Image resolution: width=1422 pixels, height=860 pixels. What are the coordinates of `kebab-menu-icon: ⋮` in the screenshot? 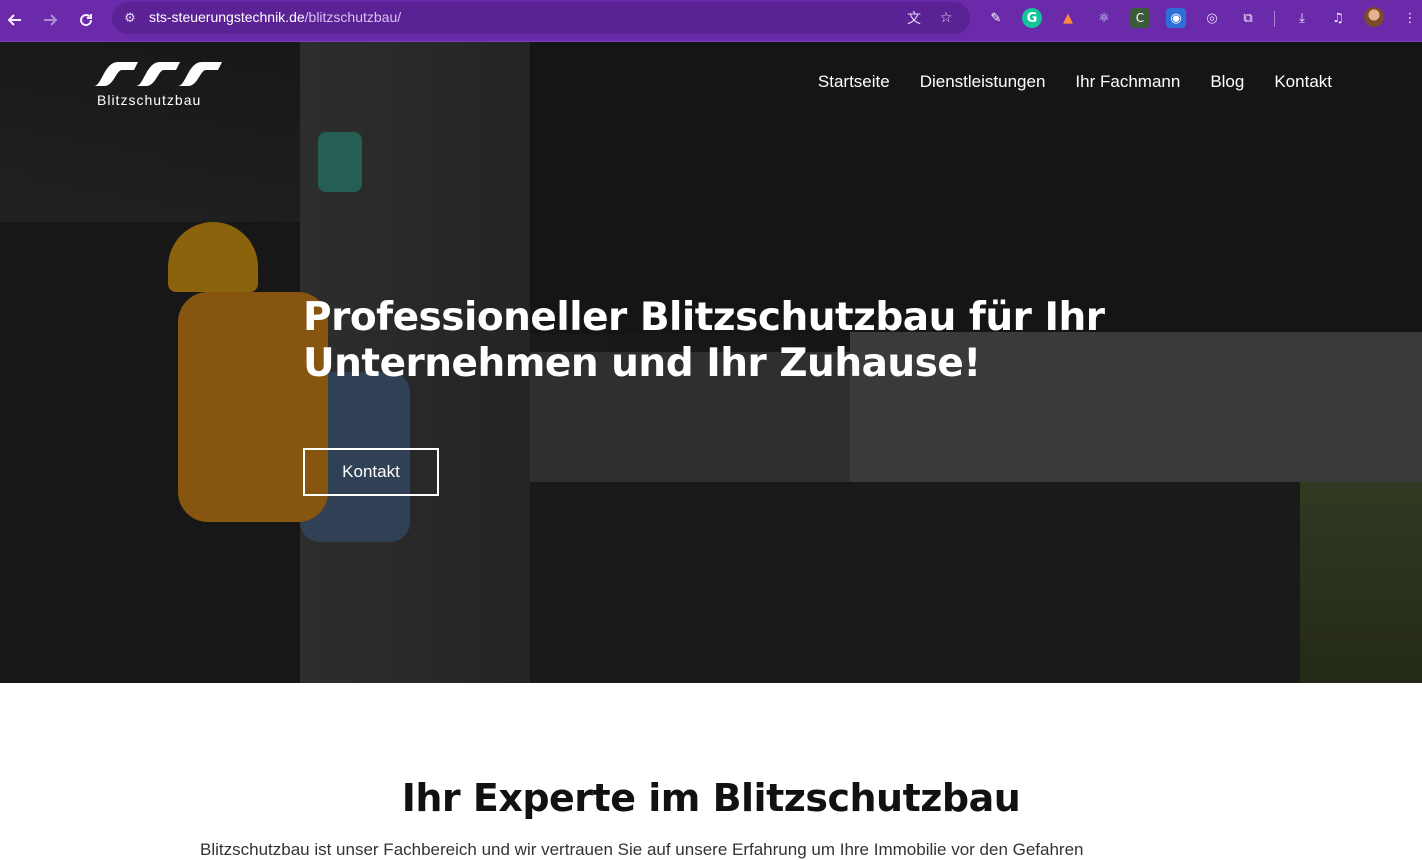 It's located at (1410, 18).